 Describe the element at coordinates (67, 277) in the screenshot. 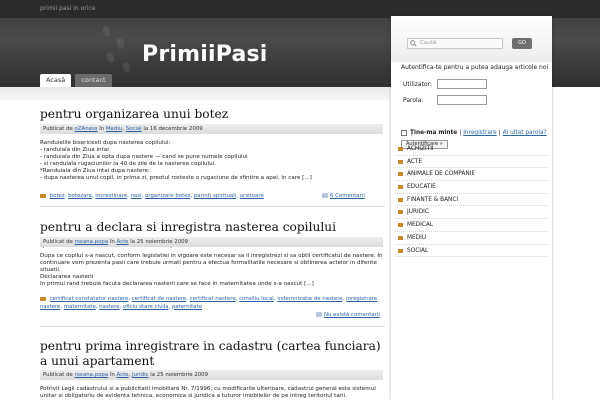

I see `excerpt-line: Declararea nasterii` at that location.